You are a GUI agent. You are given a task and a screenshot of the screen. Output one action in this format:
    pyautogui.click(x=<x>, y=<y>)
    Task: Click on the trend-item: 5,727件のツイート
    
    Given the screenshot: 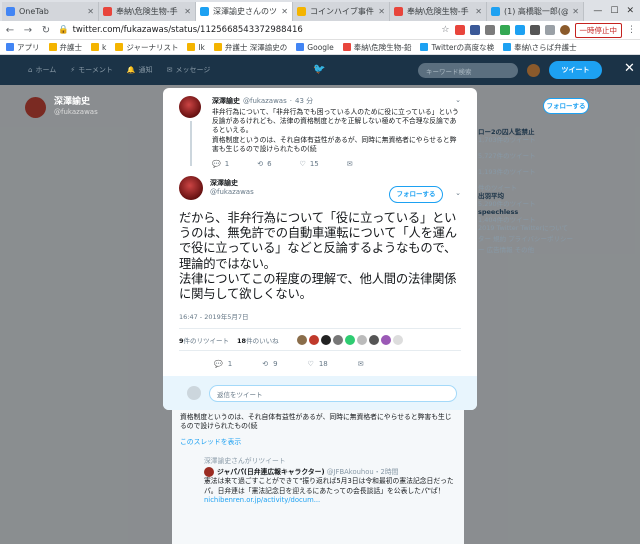 What is the action you would take?
    pyautogui.click(x=528, y=152)
    